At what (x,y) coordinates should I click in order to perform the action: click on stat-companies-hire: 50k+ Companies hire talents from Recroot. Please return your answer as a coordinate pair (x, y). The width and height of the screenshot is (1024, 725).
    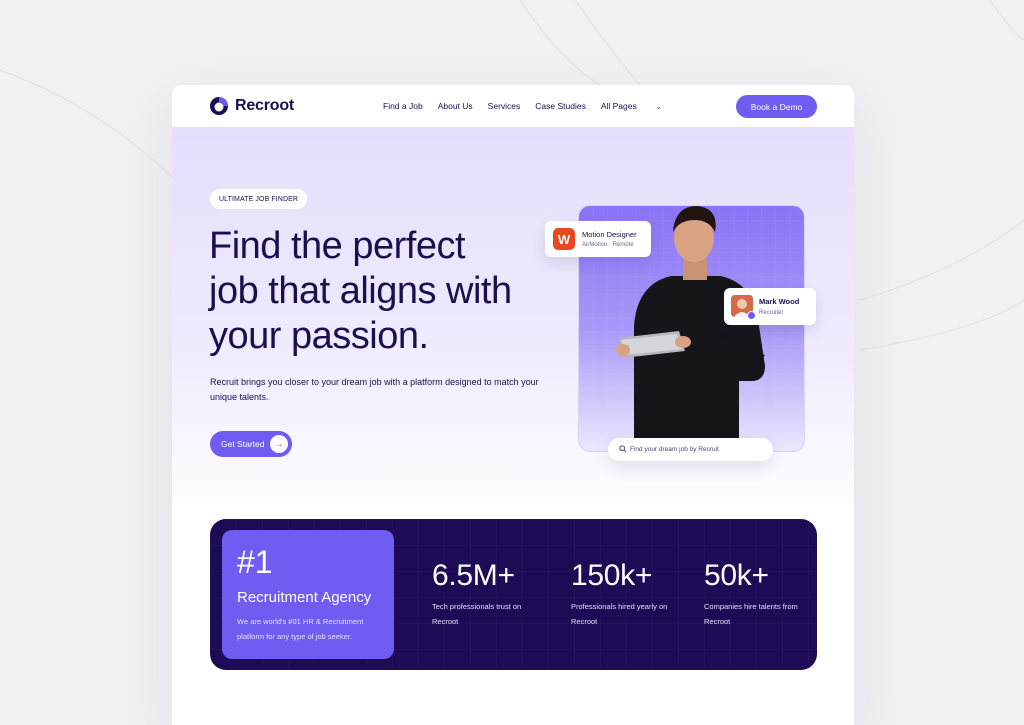
    Looking at the image, I should click on (759, 594).